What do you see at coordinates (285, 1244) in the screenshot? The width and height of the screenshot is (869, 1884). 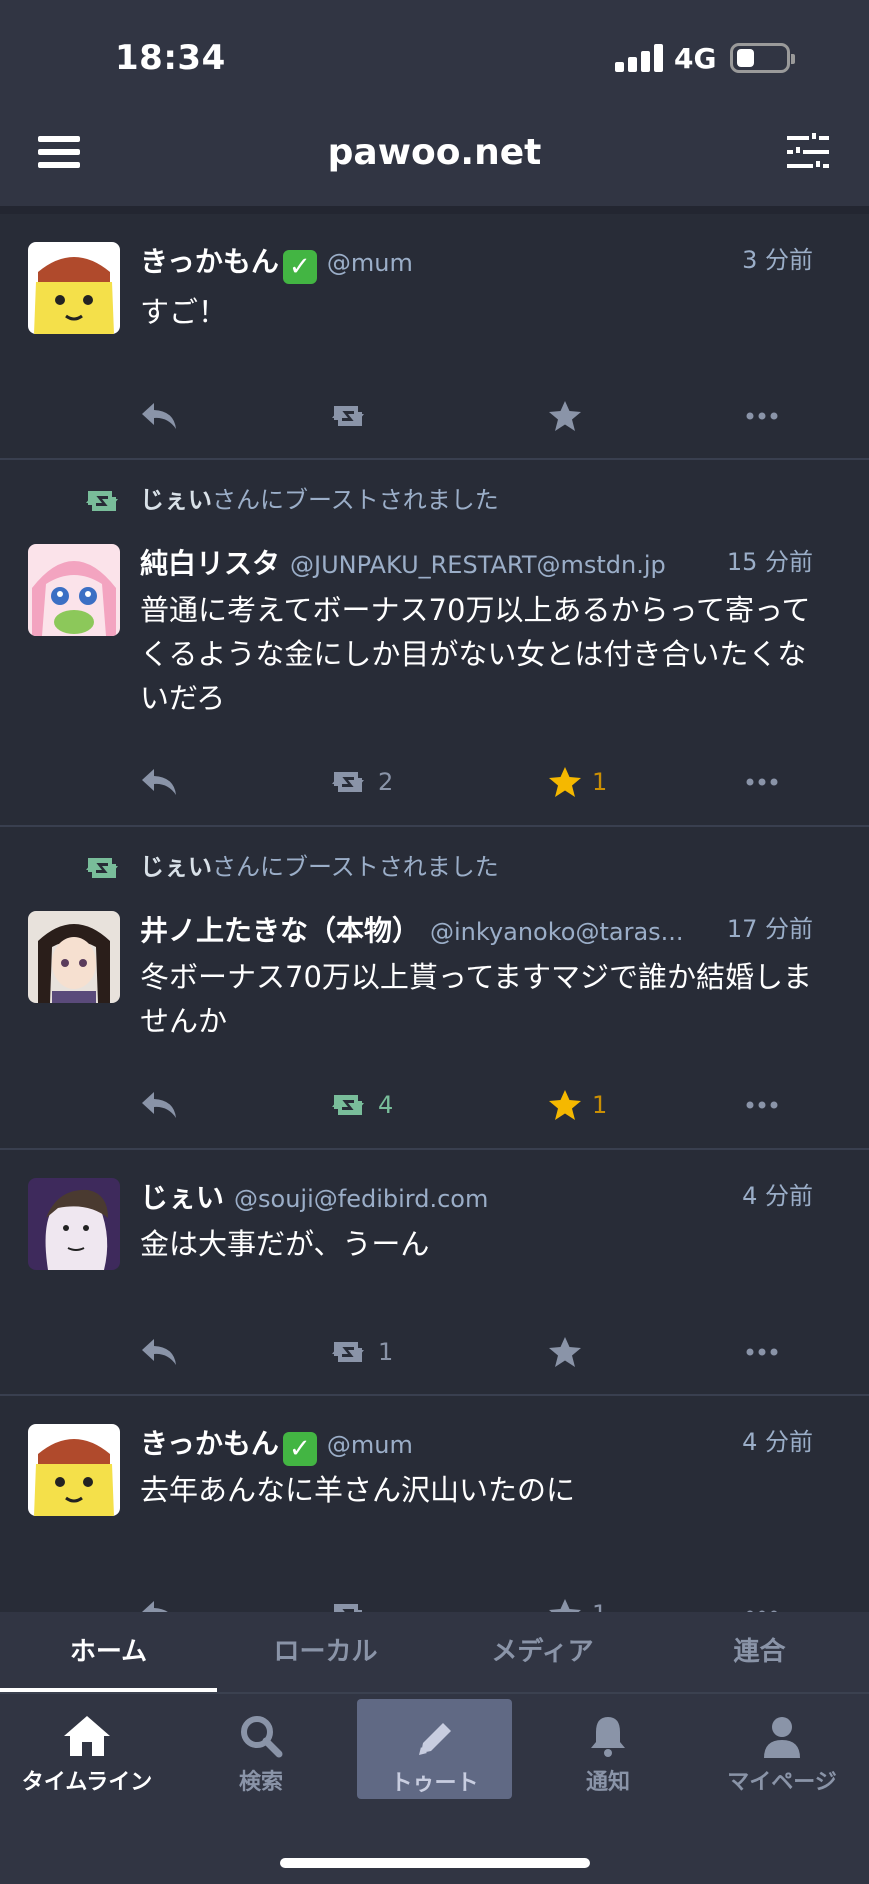 I see `post-content: 金は大事だが、うーん` at bounding box center [285, 1244].